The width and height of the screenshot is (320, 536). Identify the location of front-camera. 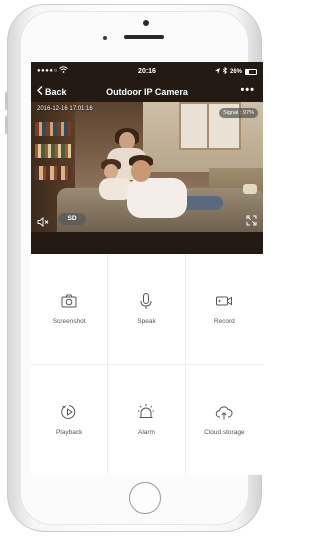
(105, 38).